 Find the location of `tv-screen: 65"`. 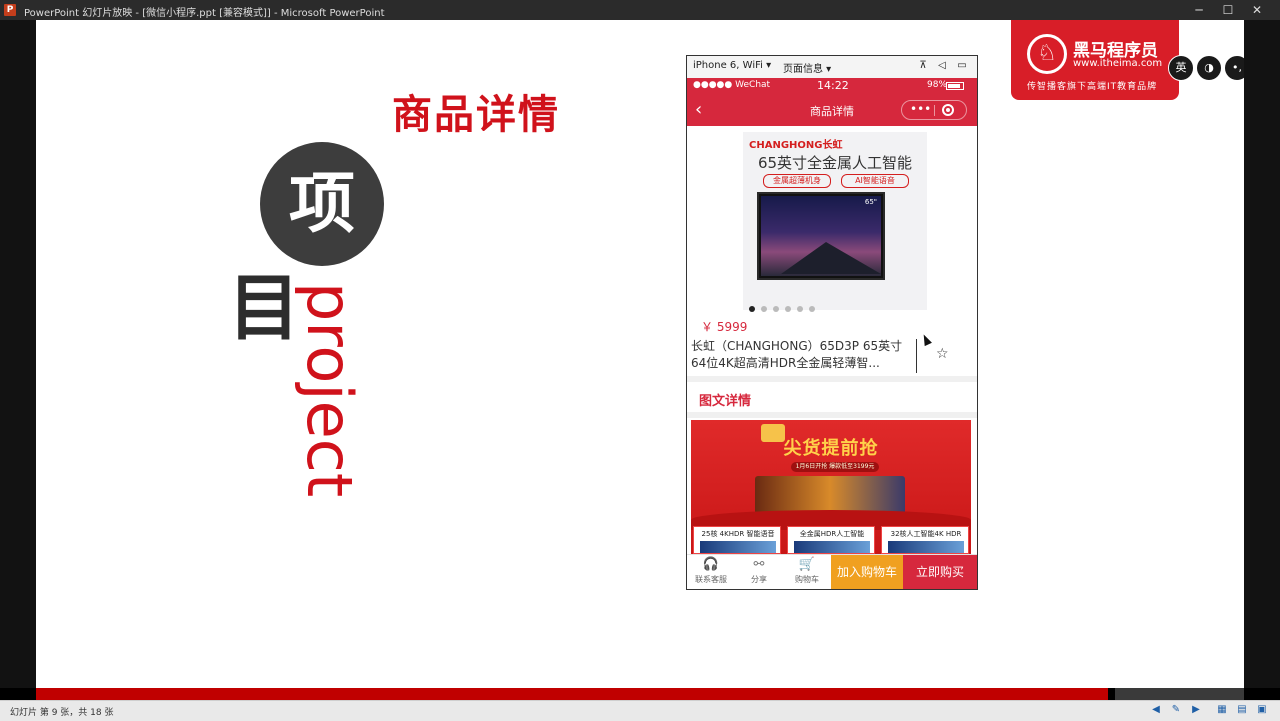

tv-screen: 65" is located at coordinates (821, 236).